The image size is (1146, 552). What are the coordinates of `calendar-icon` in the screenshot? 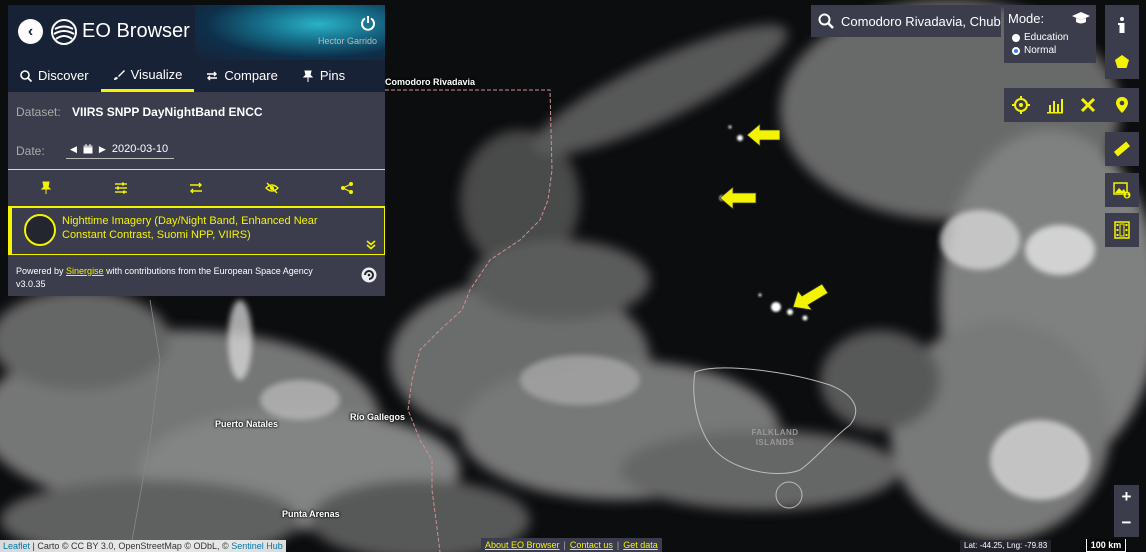 It's located at (88, 149).